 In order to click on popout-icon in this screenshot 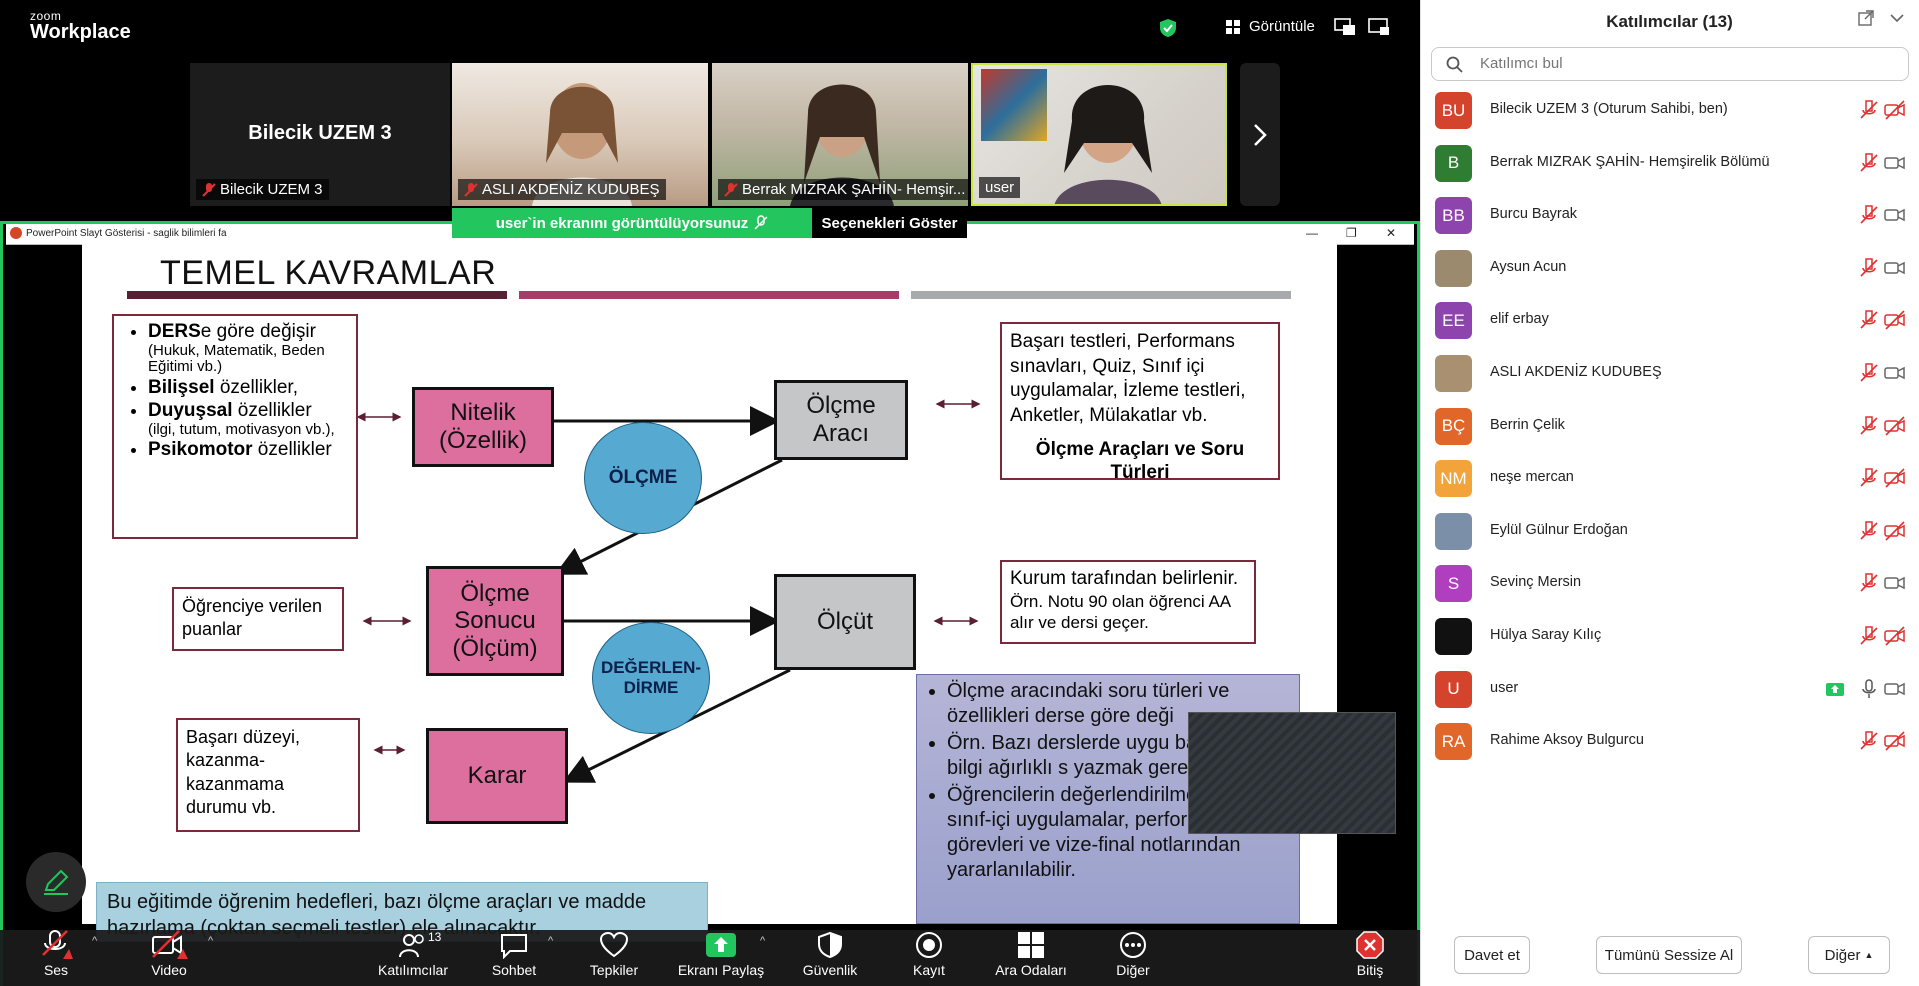, I will do `click(1866, 18)`.